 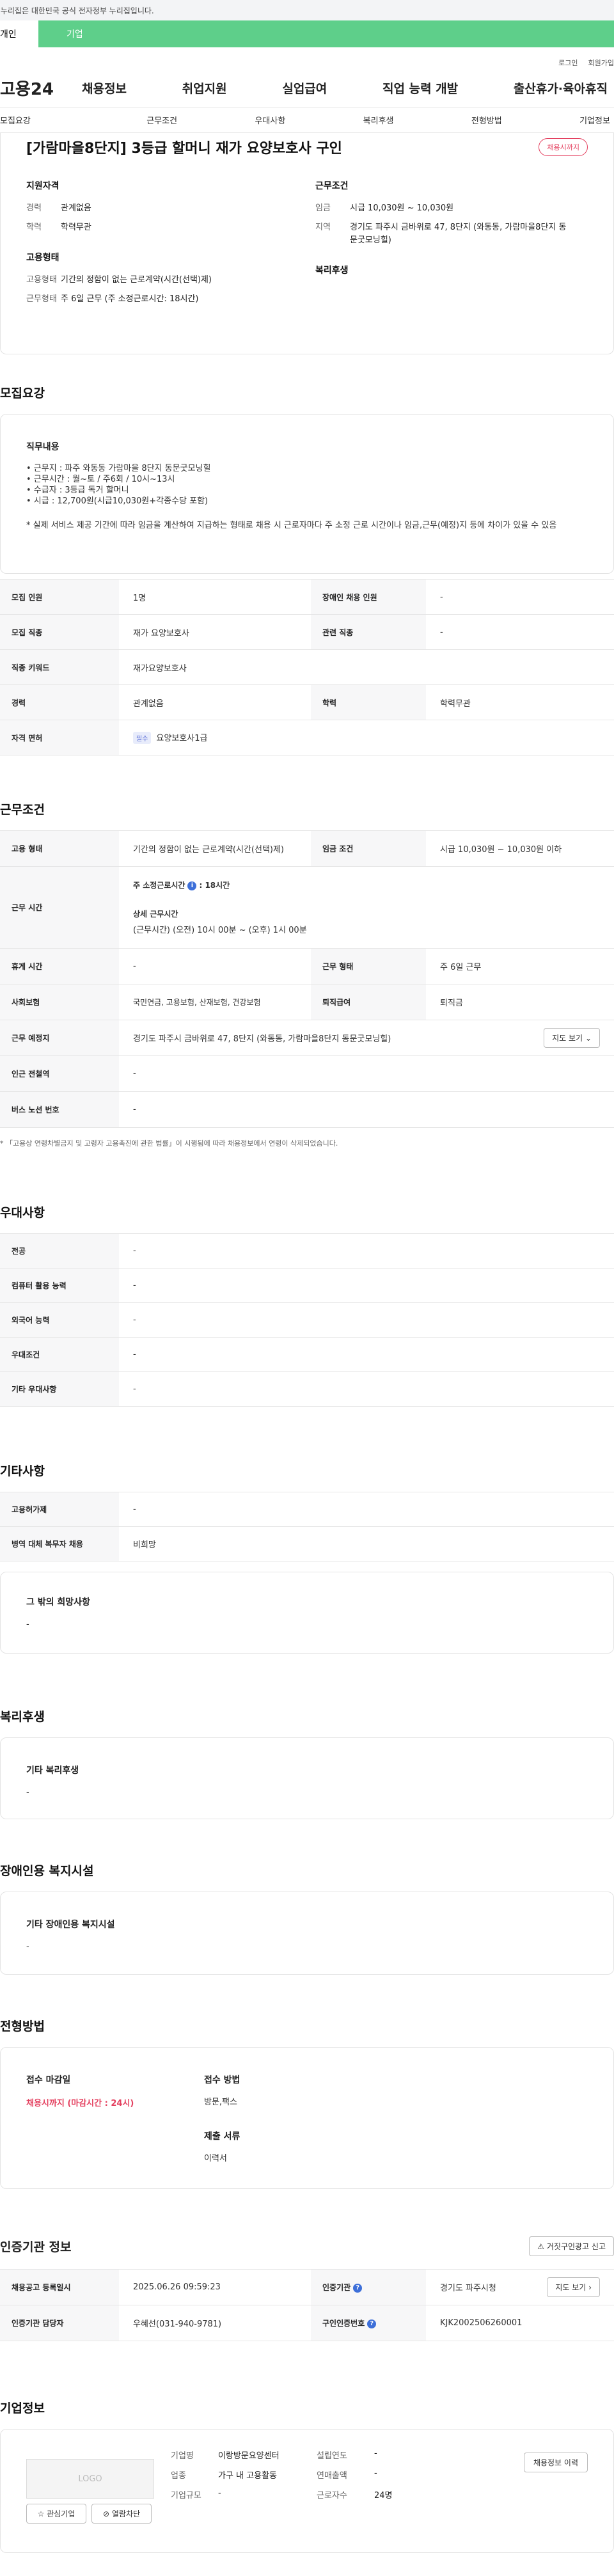 What do you see at coordinates (215, 2158) in the screenshot?
I see `docs-value: 이력서` at bounding box center [215, 2158].